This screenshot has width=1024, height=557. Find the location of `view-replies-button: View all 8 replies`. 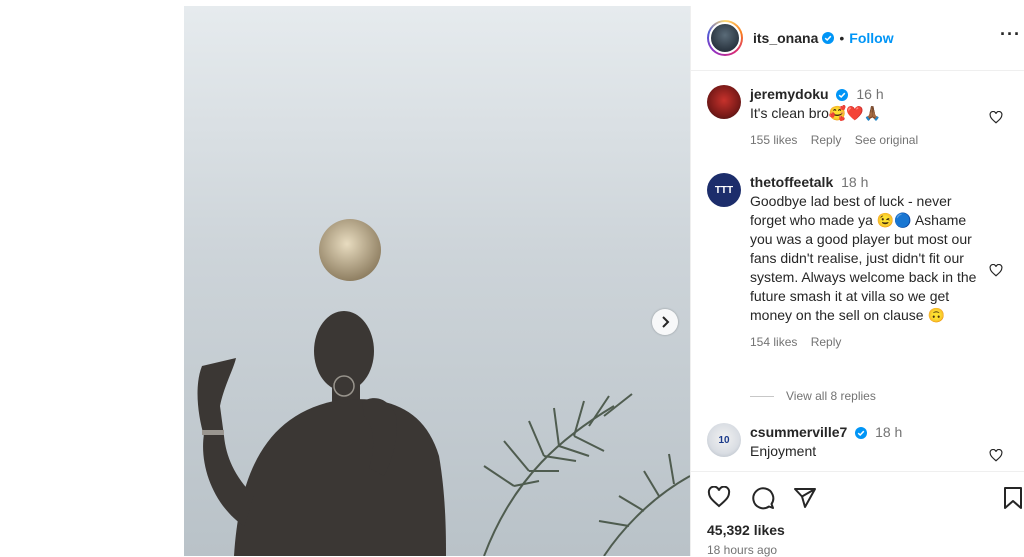

view-replies-button: View all 8 replies is located at coordinates (813, 396).